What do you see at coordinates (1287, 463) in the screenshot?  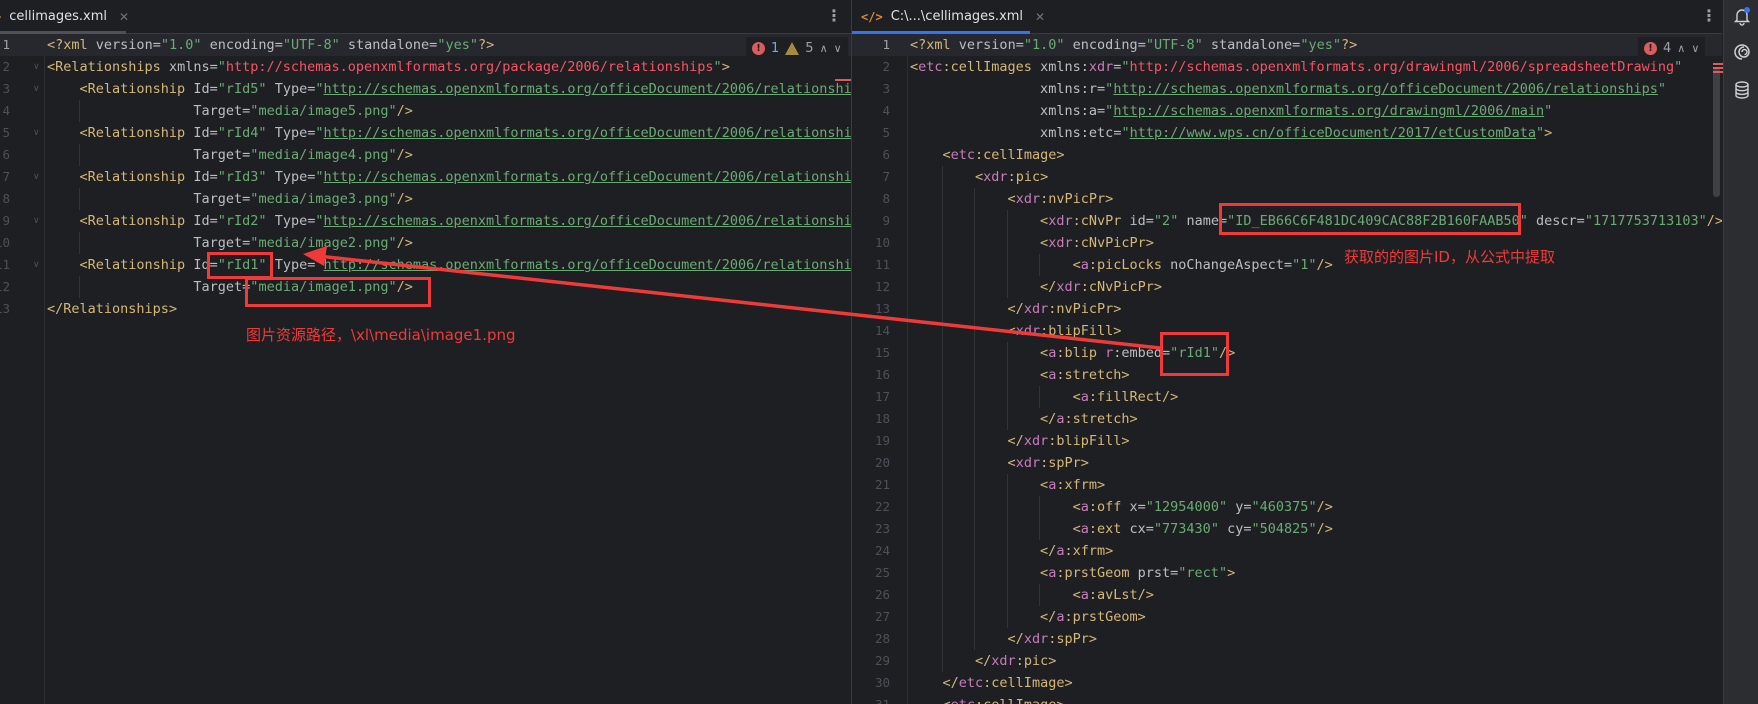 I see `code-line: 20 <xdr:spPr>` at bounding box center [1287, 463].